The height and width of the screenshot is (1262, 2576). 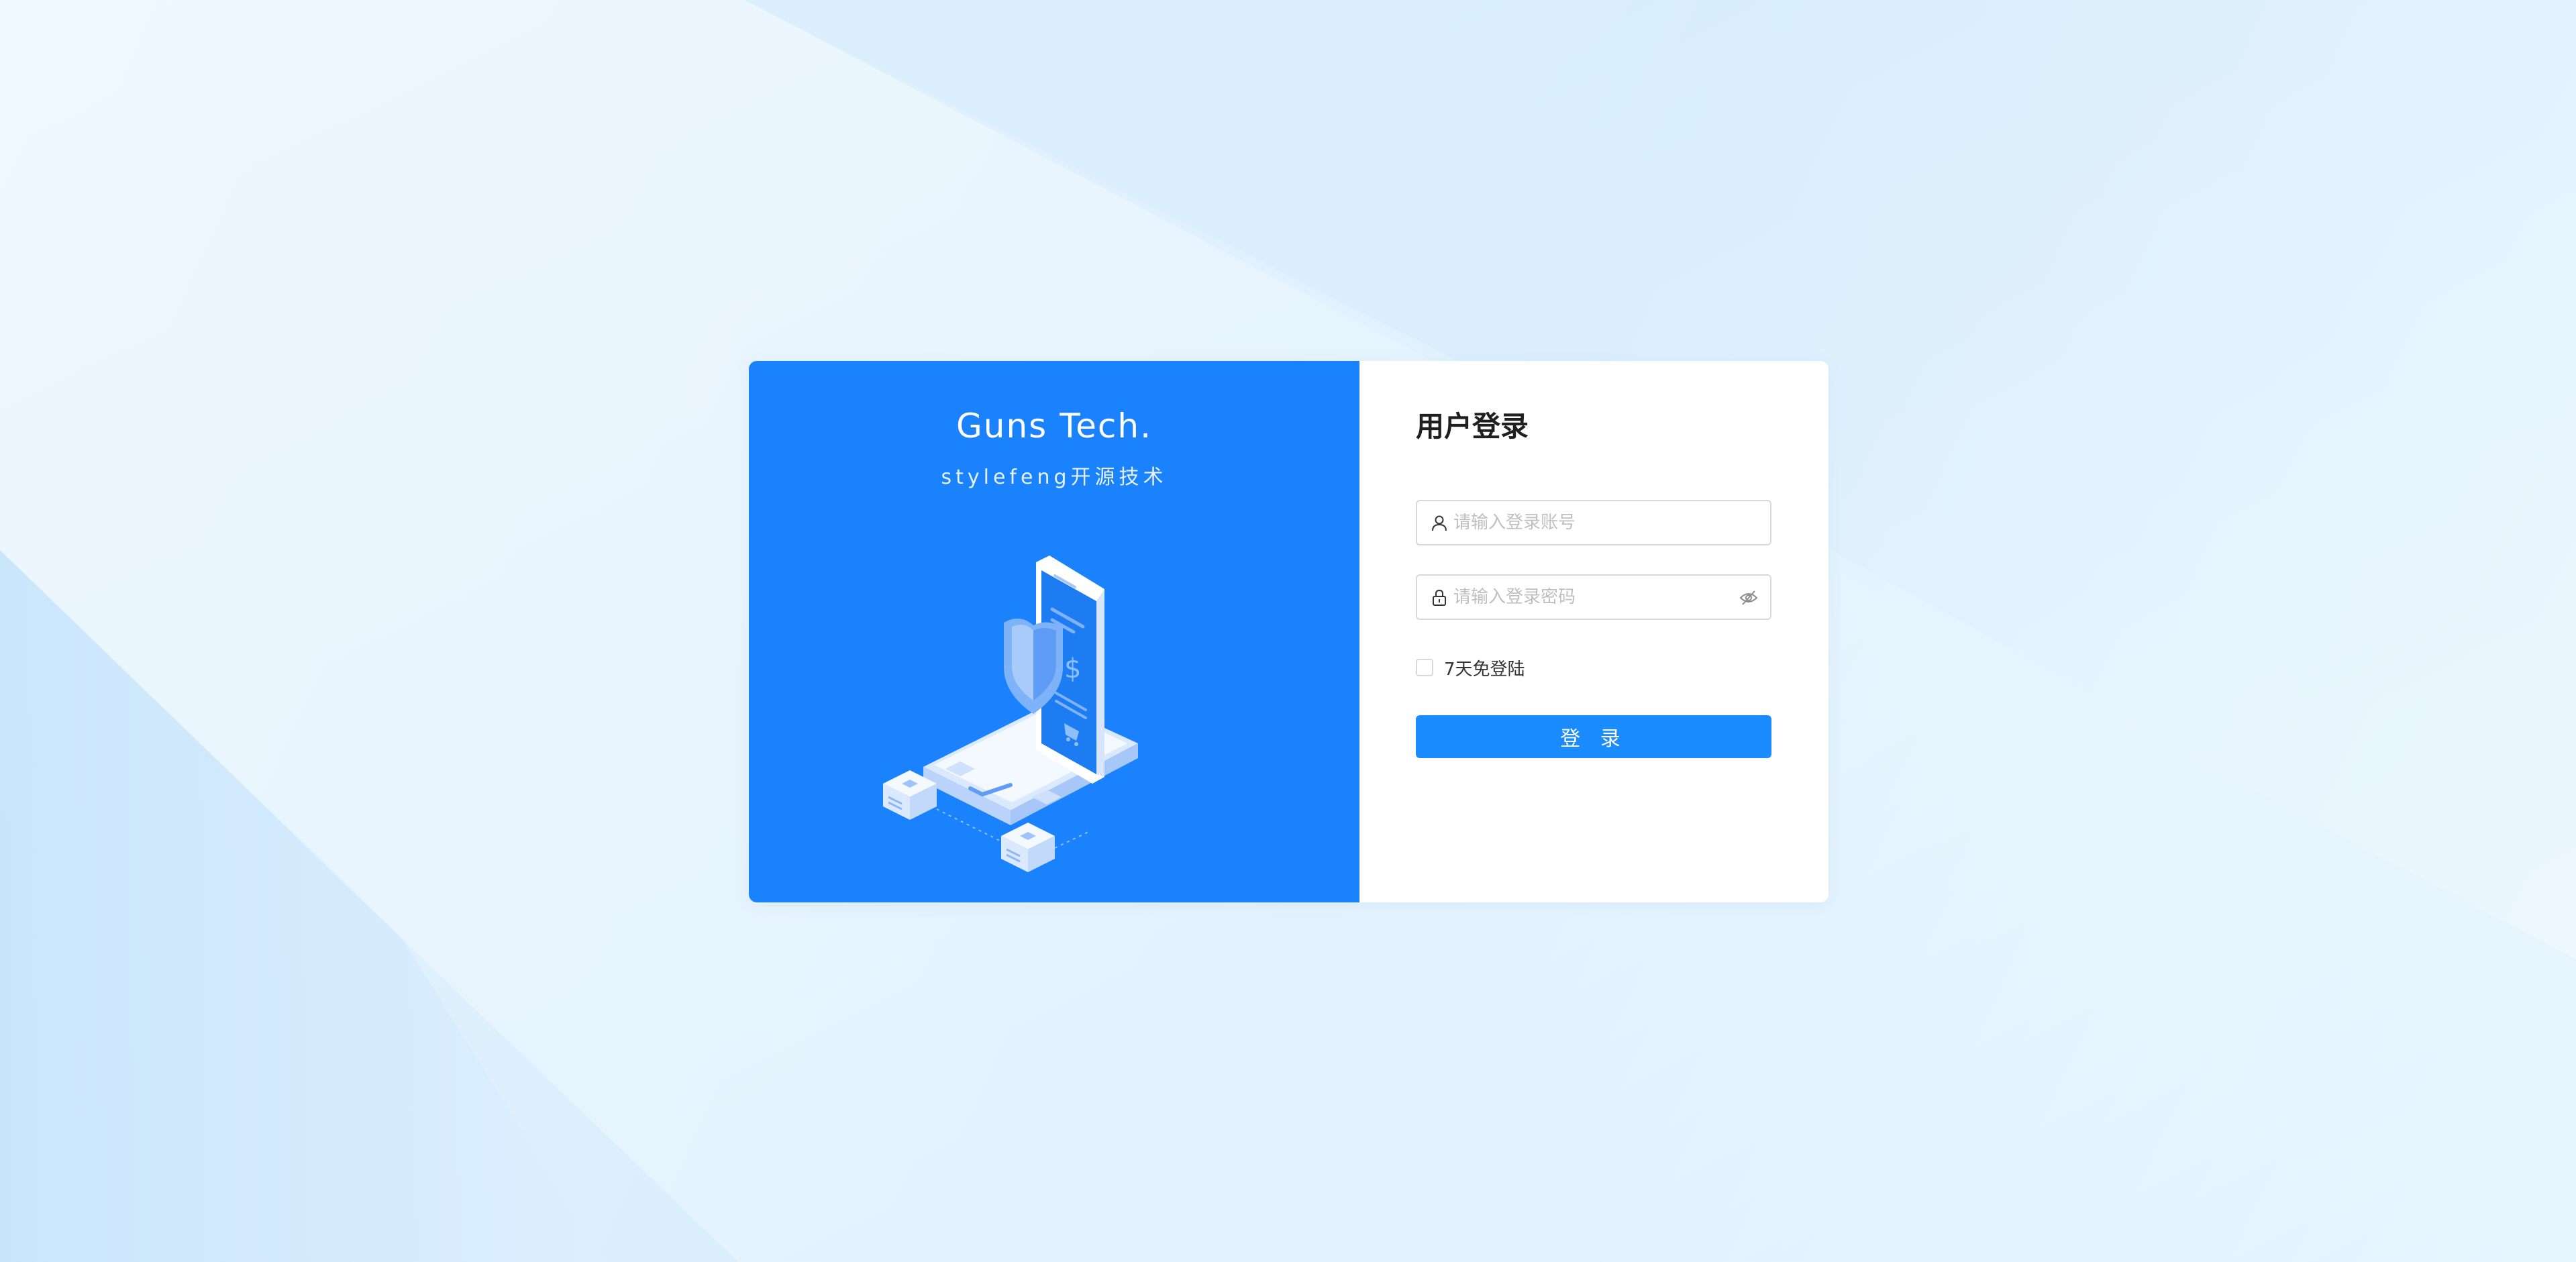 I want to click on brand-panel: Guns Tech. stylefeng开源技术 $, so click(x=1054, y=631).